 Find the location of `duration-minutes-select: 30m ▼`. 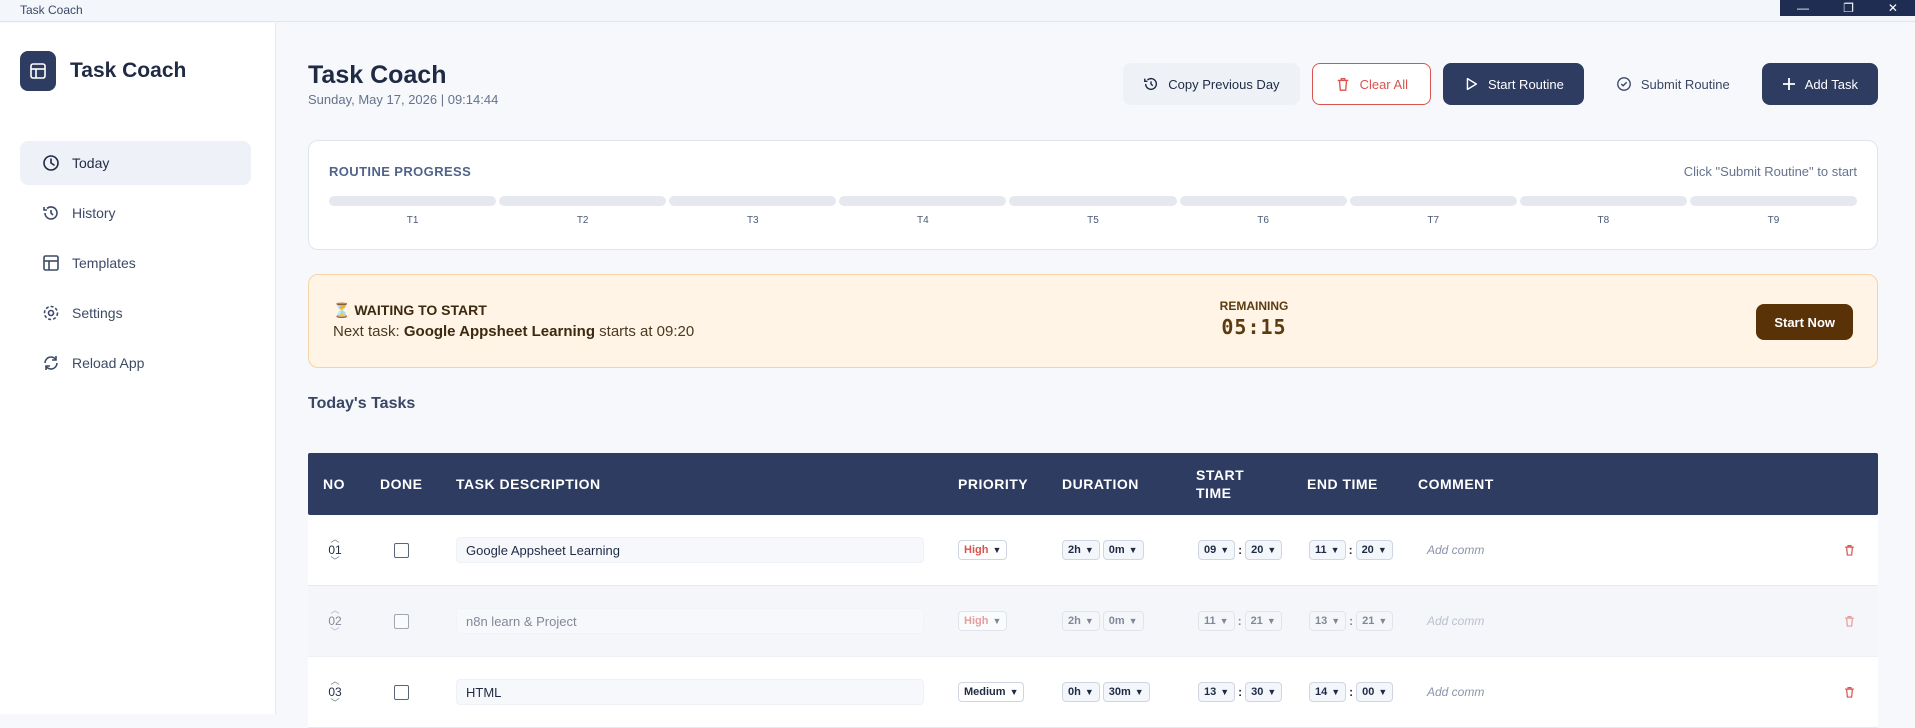

duration-minutes-select: 30m ▼ is located at coordinates (1126, 692).